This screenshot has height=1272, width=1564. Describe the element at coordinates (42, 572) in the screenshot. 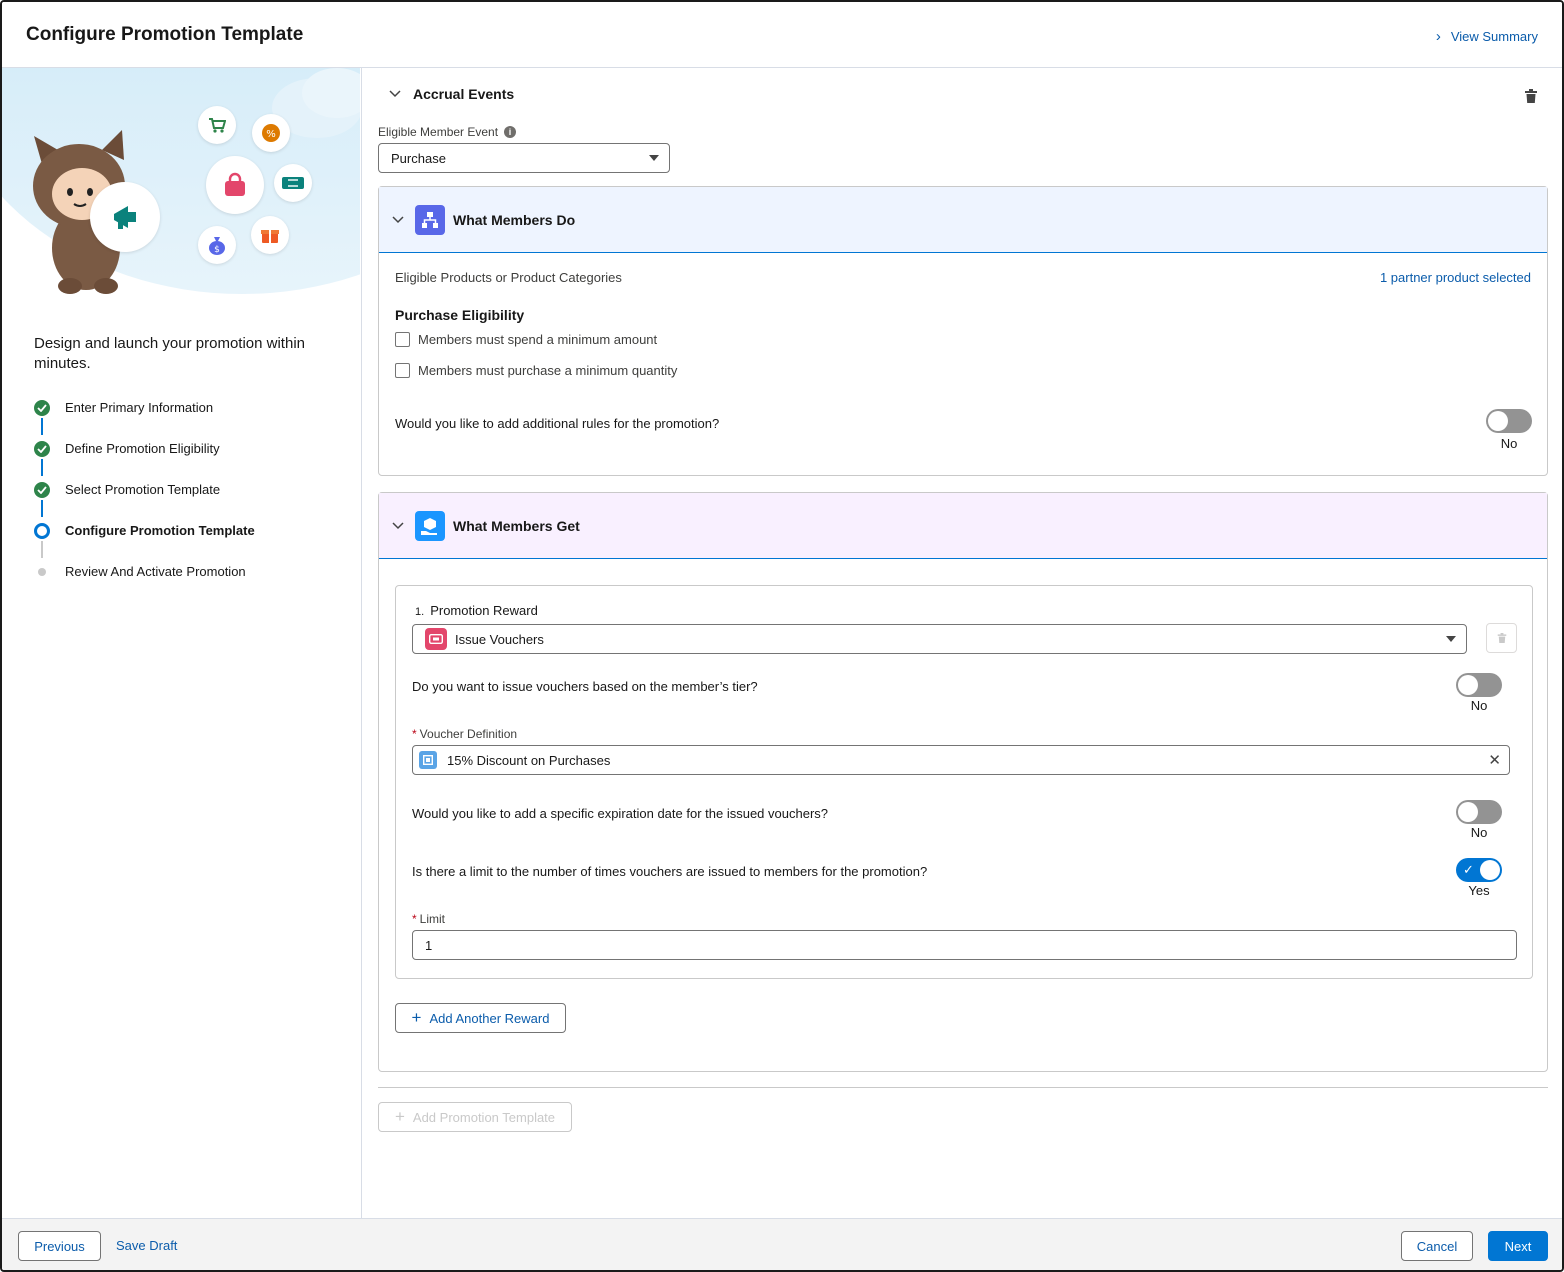

I see `upcoming-step-icon` at that location.